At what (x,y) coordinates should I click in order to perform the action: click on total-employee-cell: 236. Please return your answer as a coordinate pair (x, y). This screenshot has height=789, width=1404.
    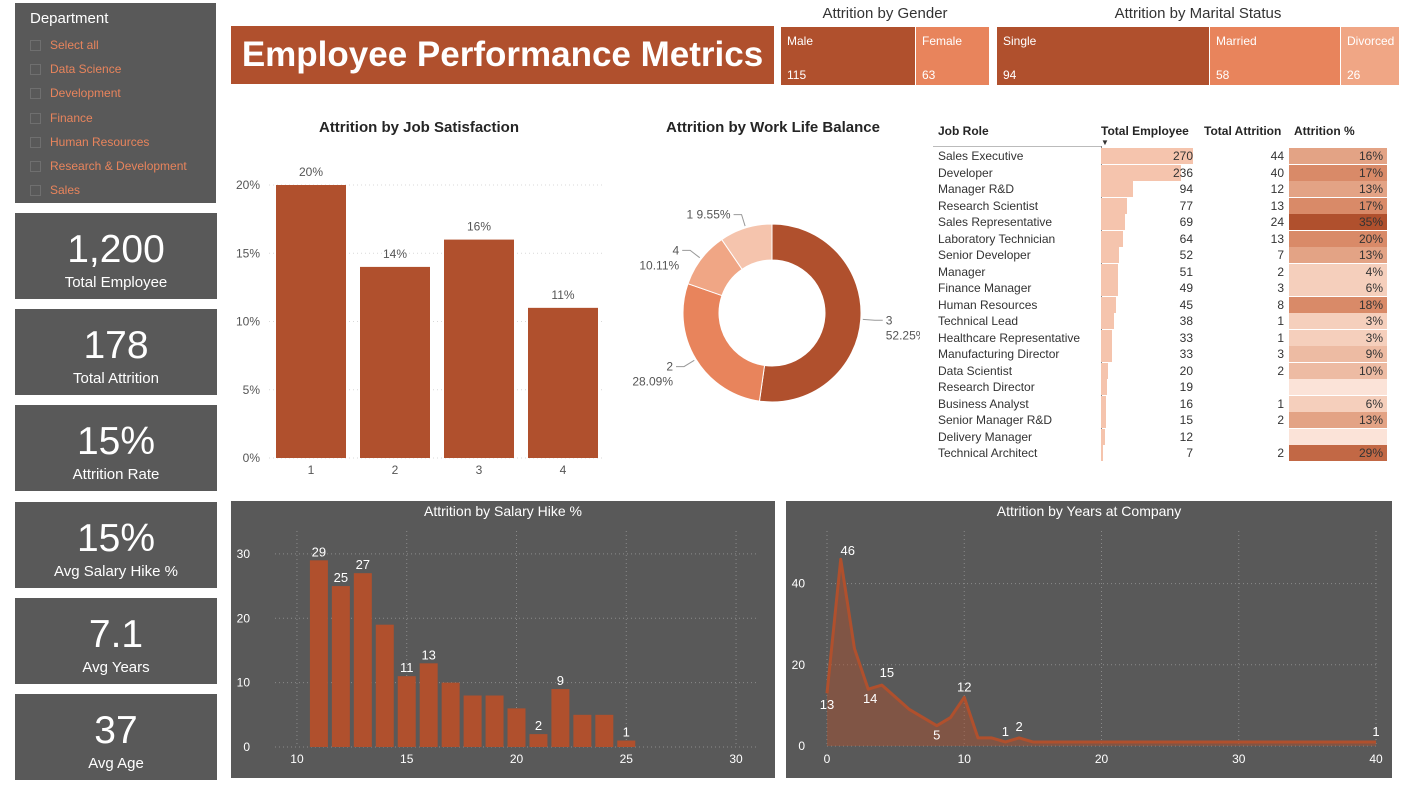
    Looking at the image, I should click on (1182, 172).